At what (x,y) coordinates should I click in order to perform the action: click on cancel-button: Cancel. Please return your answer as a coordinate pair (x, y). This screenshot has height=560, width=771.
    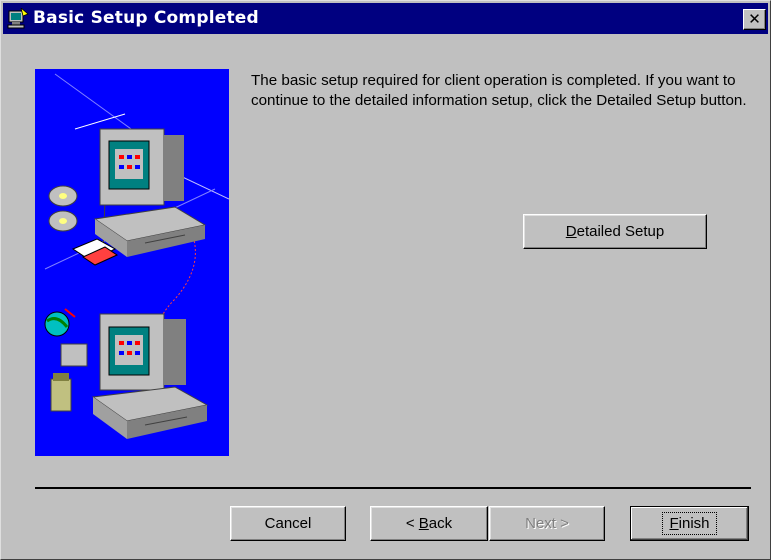
    Looking at the image, I should click on (288, 523).